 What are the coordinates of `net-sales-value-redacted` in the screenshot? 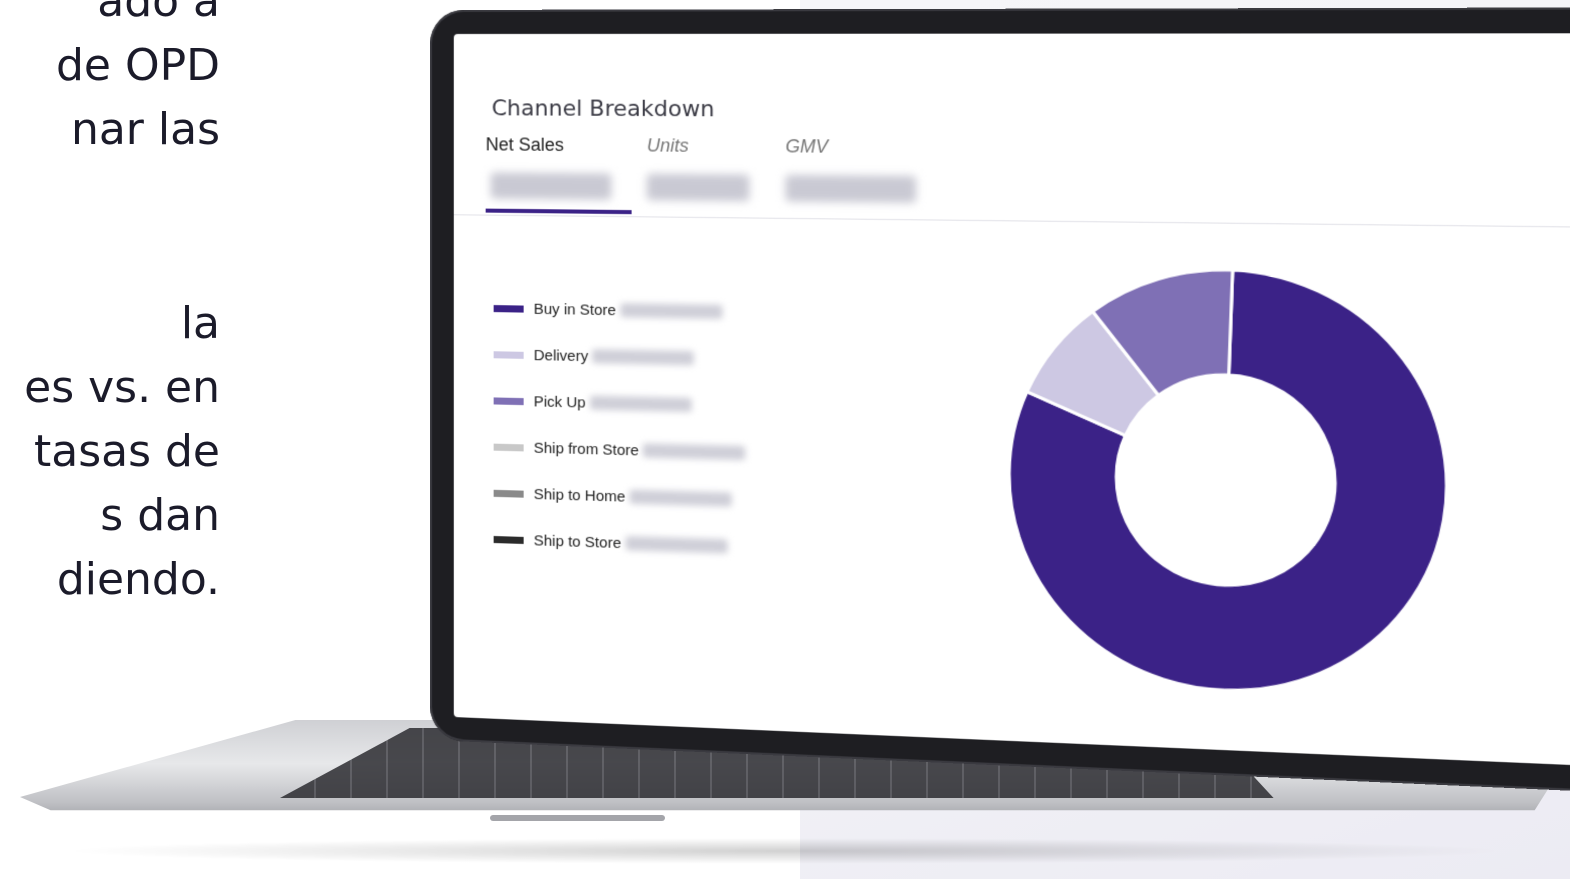 It's located at (551, 186).